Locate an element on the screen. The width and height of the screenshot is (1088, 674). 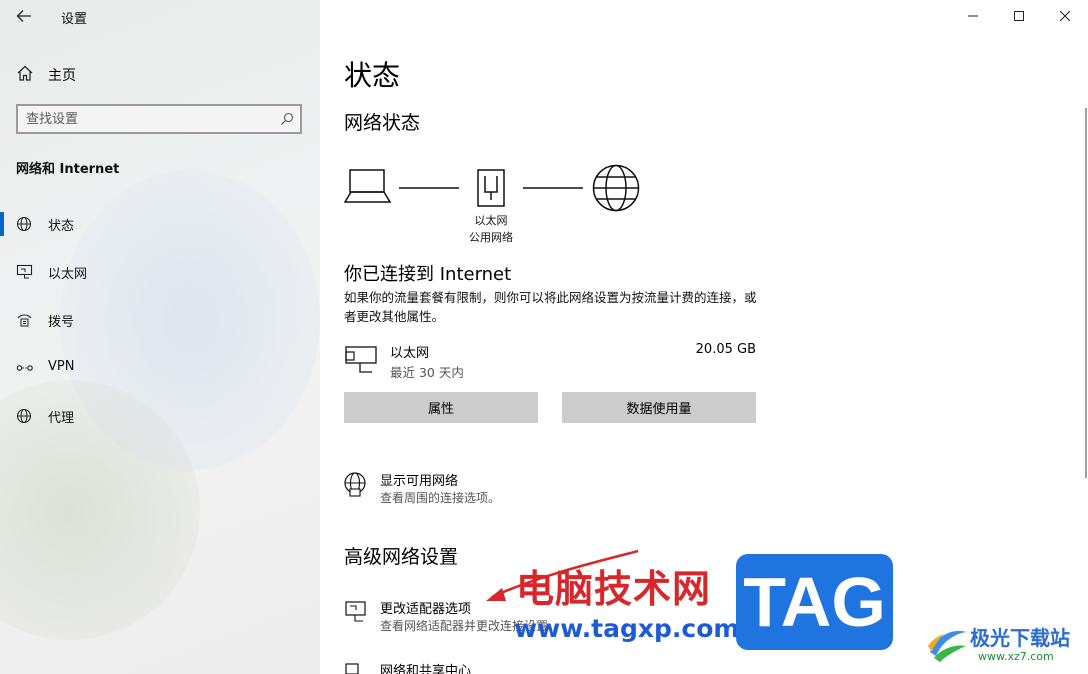
dialup-icon is located at coordinates (24, 320).